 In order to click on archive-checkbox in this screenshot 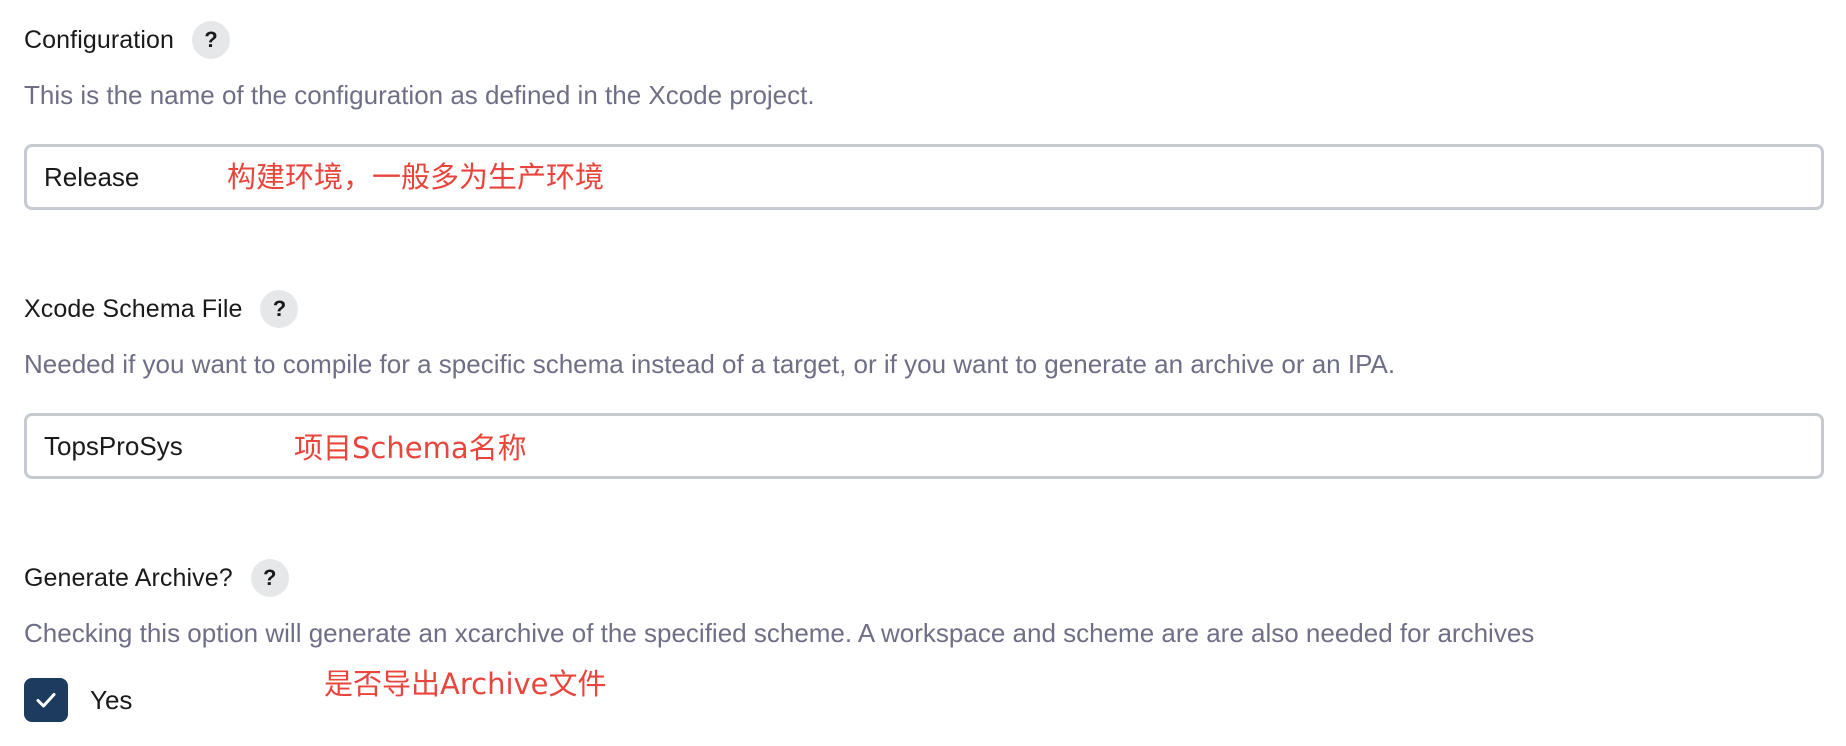, I will do `click(46, 700)`.